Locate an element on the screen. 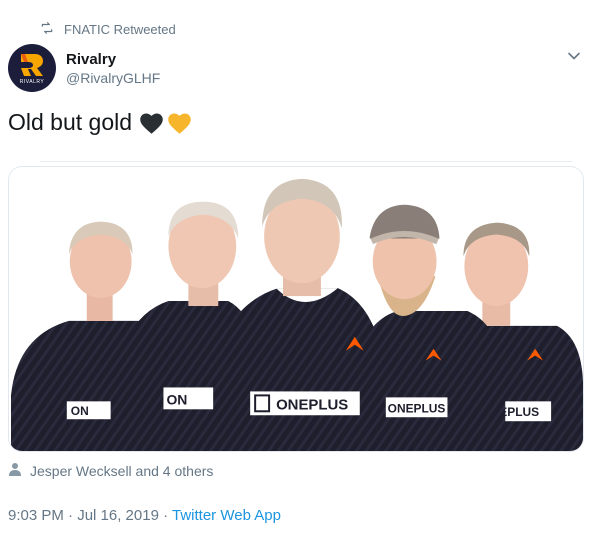 The height and width of the screenshot is (535, 592). avatar: RIVALRY is located at coordinates (32, 68).